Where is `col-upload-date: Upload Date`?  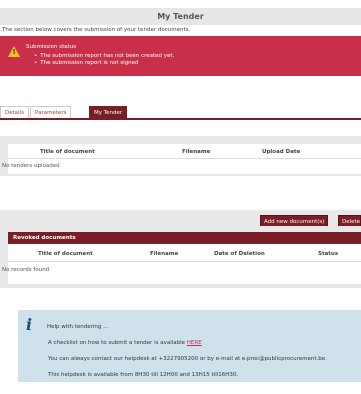
col-upload-date: Upload Date is located at coordinates (281, 152).